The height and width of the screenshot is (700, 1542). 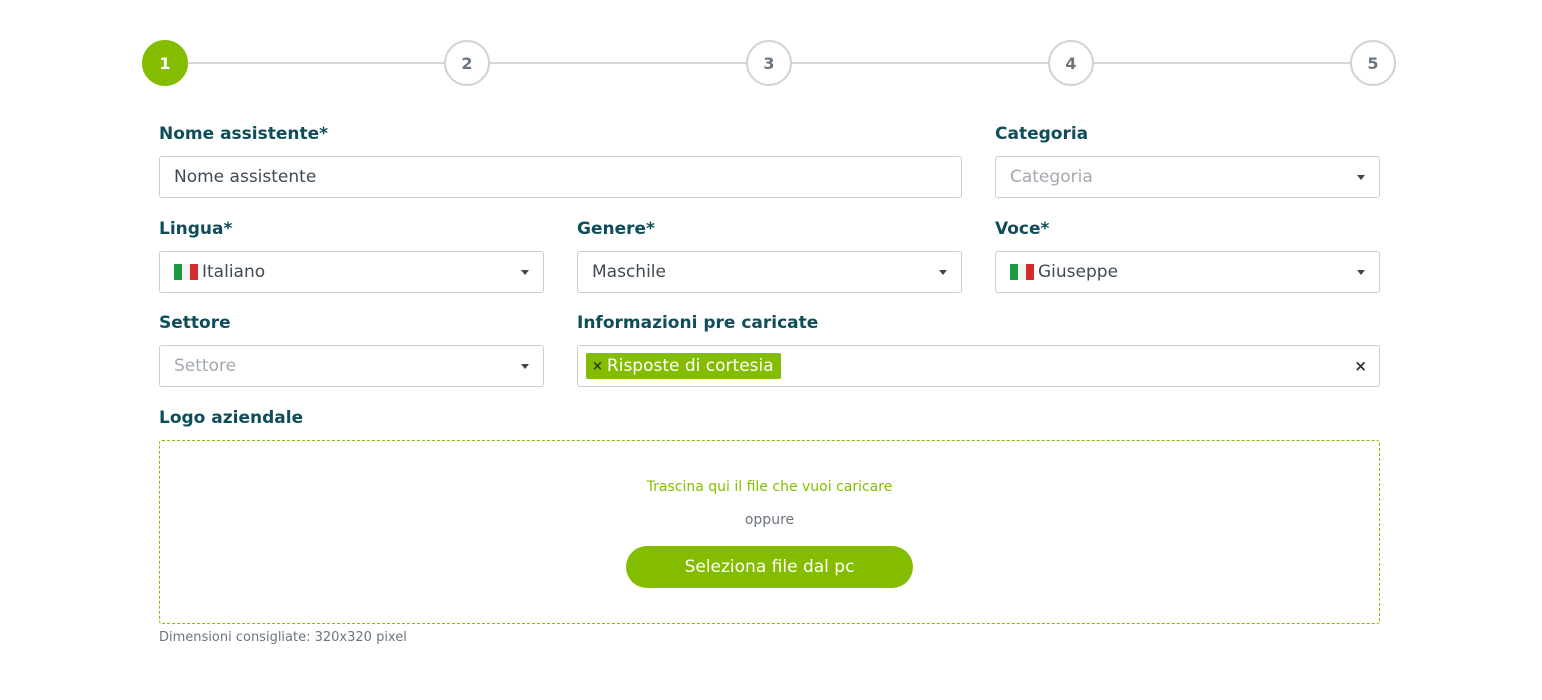 What do you see at coordinates (351, 272) in the screenshot?
I see `lingua-select: Italiano` at bounding box center [351, 272].